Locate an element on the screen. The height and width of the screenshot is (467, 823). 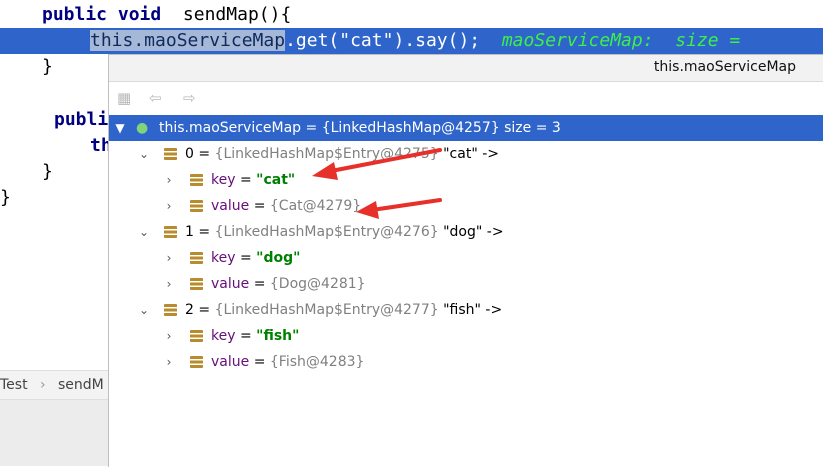
root-name: this.maoServiceMap is located at coordinates (230, 128).